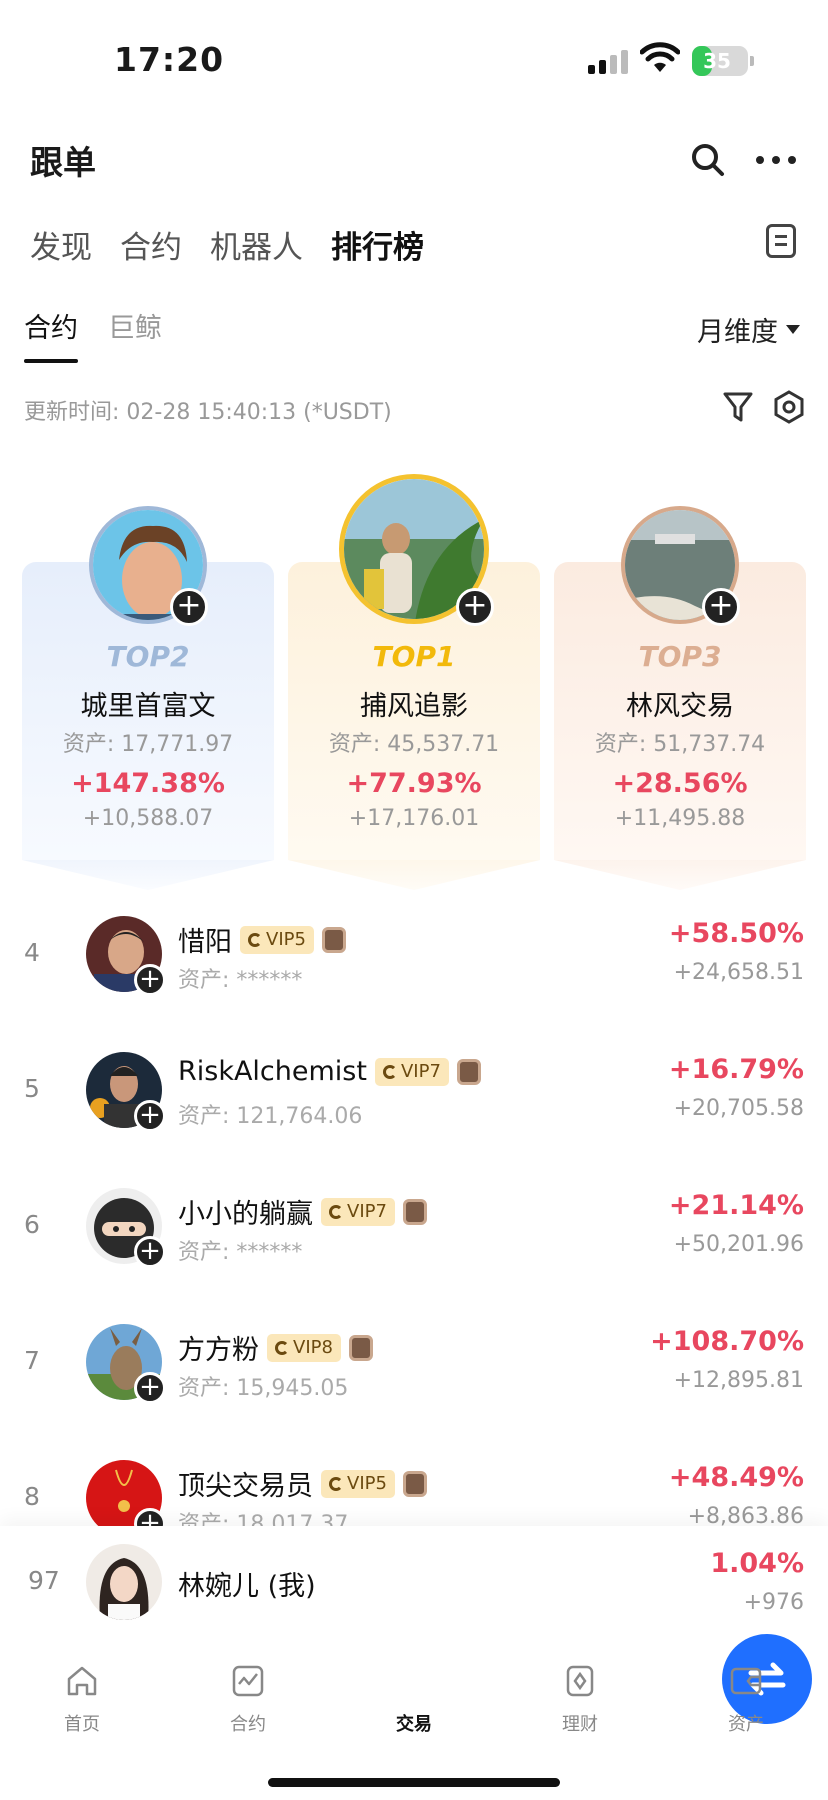 Image resolution: width=828 pixels, height=1800 pixels. I want to click on rank-number: 97, so click(44, 1580).